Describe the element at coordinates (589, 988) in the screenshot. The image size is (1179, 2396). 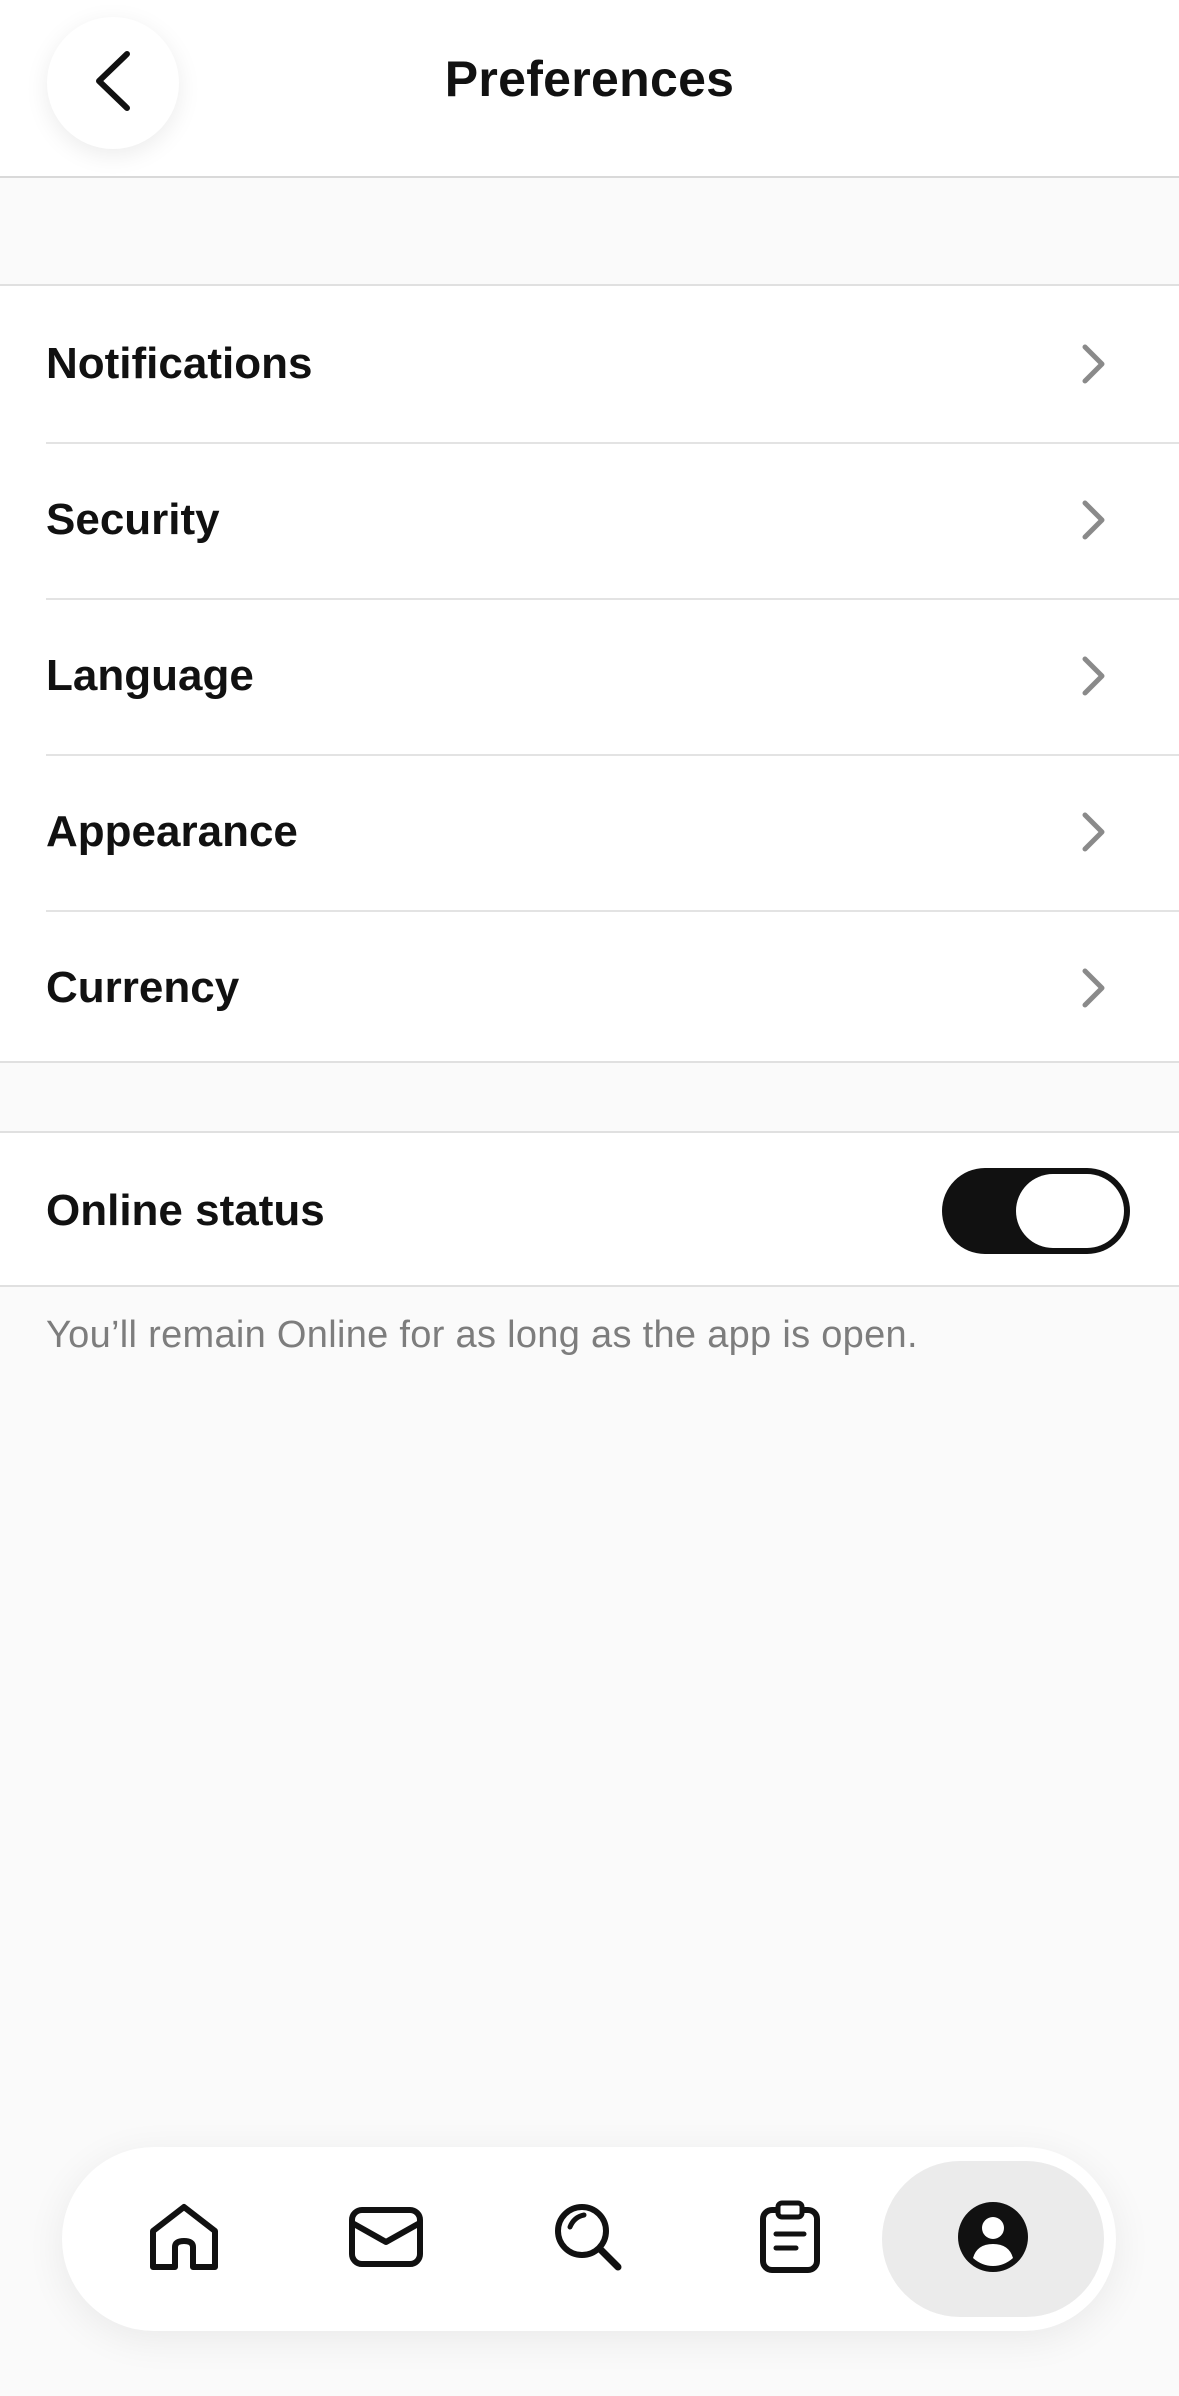
I see `settings-item-currency: Currency` at that location.